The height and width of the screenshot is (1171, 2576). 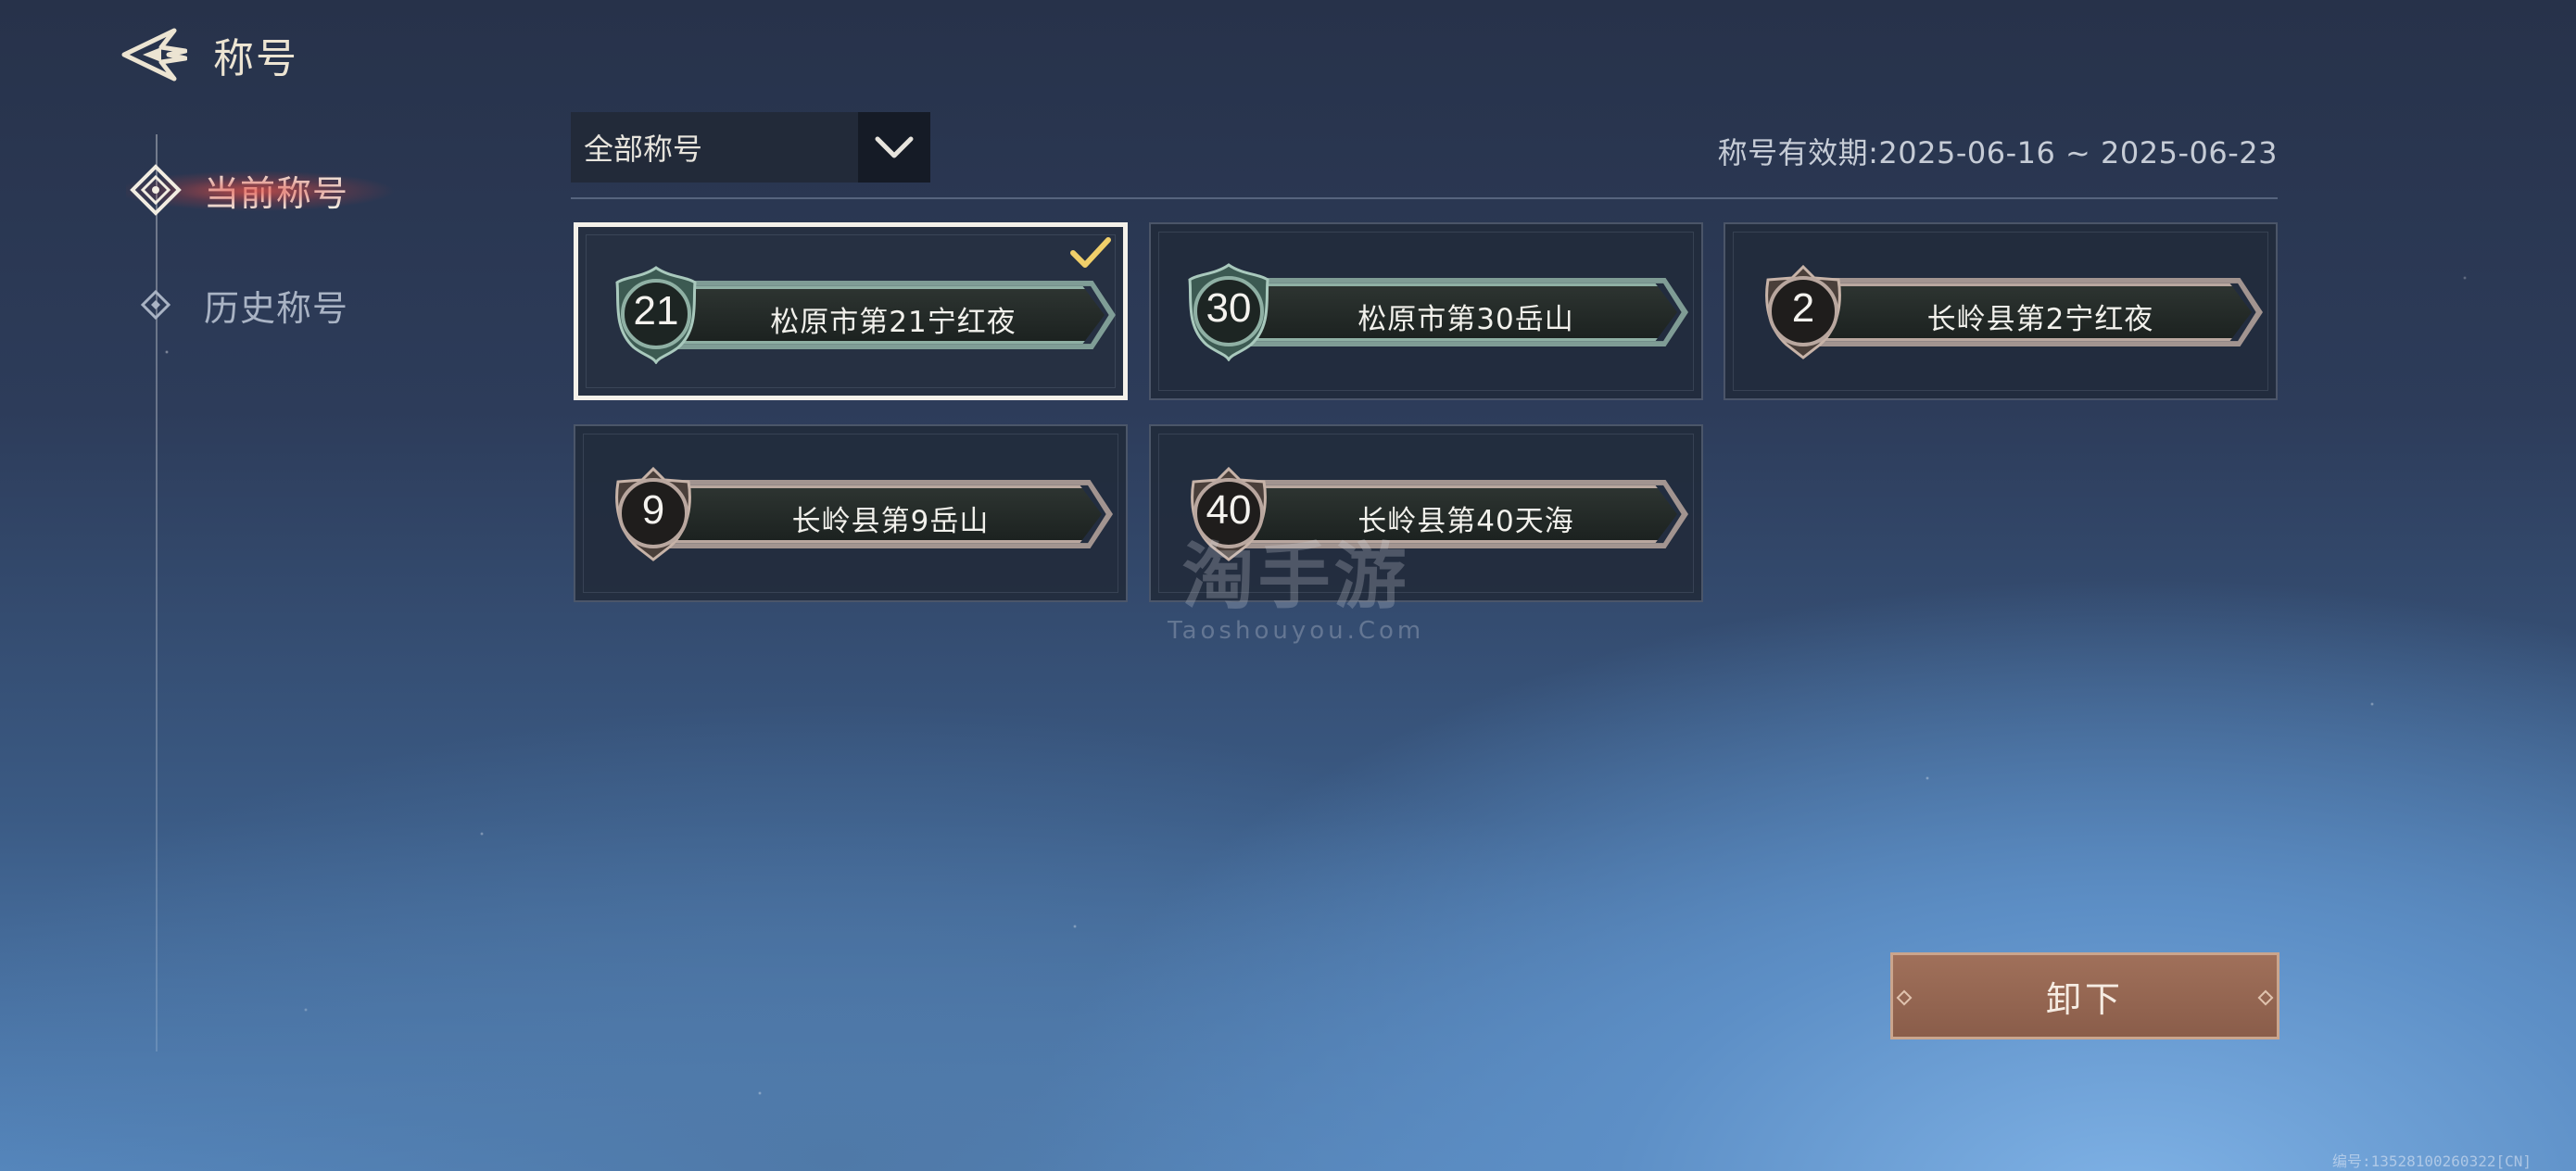 I want to click on unequip-button: 卸下, so click(x=2084, y=995).